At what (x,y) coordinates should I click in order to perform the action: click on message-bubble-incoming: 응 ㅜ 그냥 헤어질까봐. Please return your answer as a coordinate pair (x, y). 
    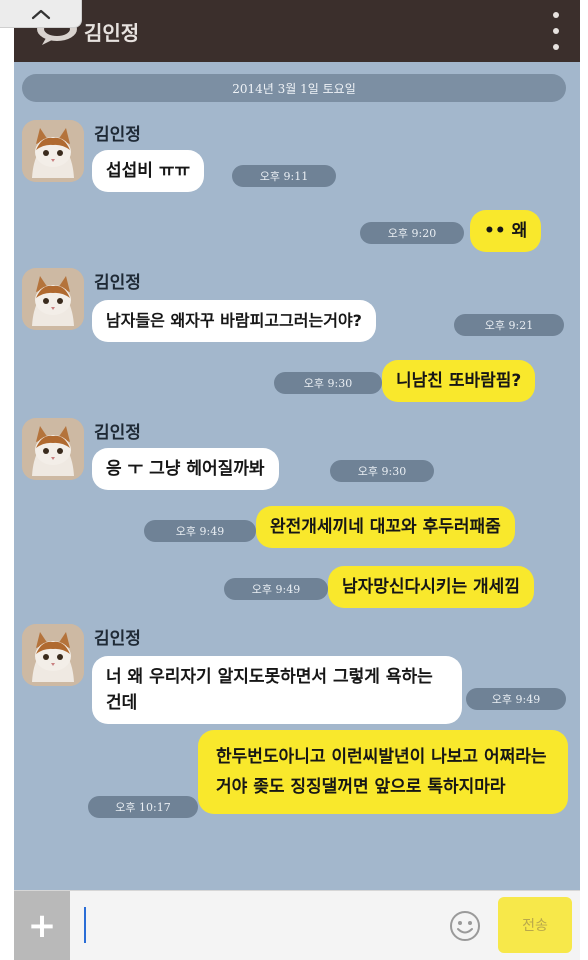
    Looking at the image, I should click on (185, 469).